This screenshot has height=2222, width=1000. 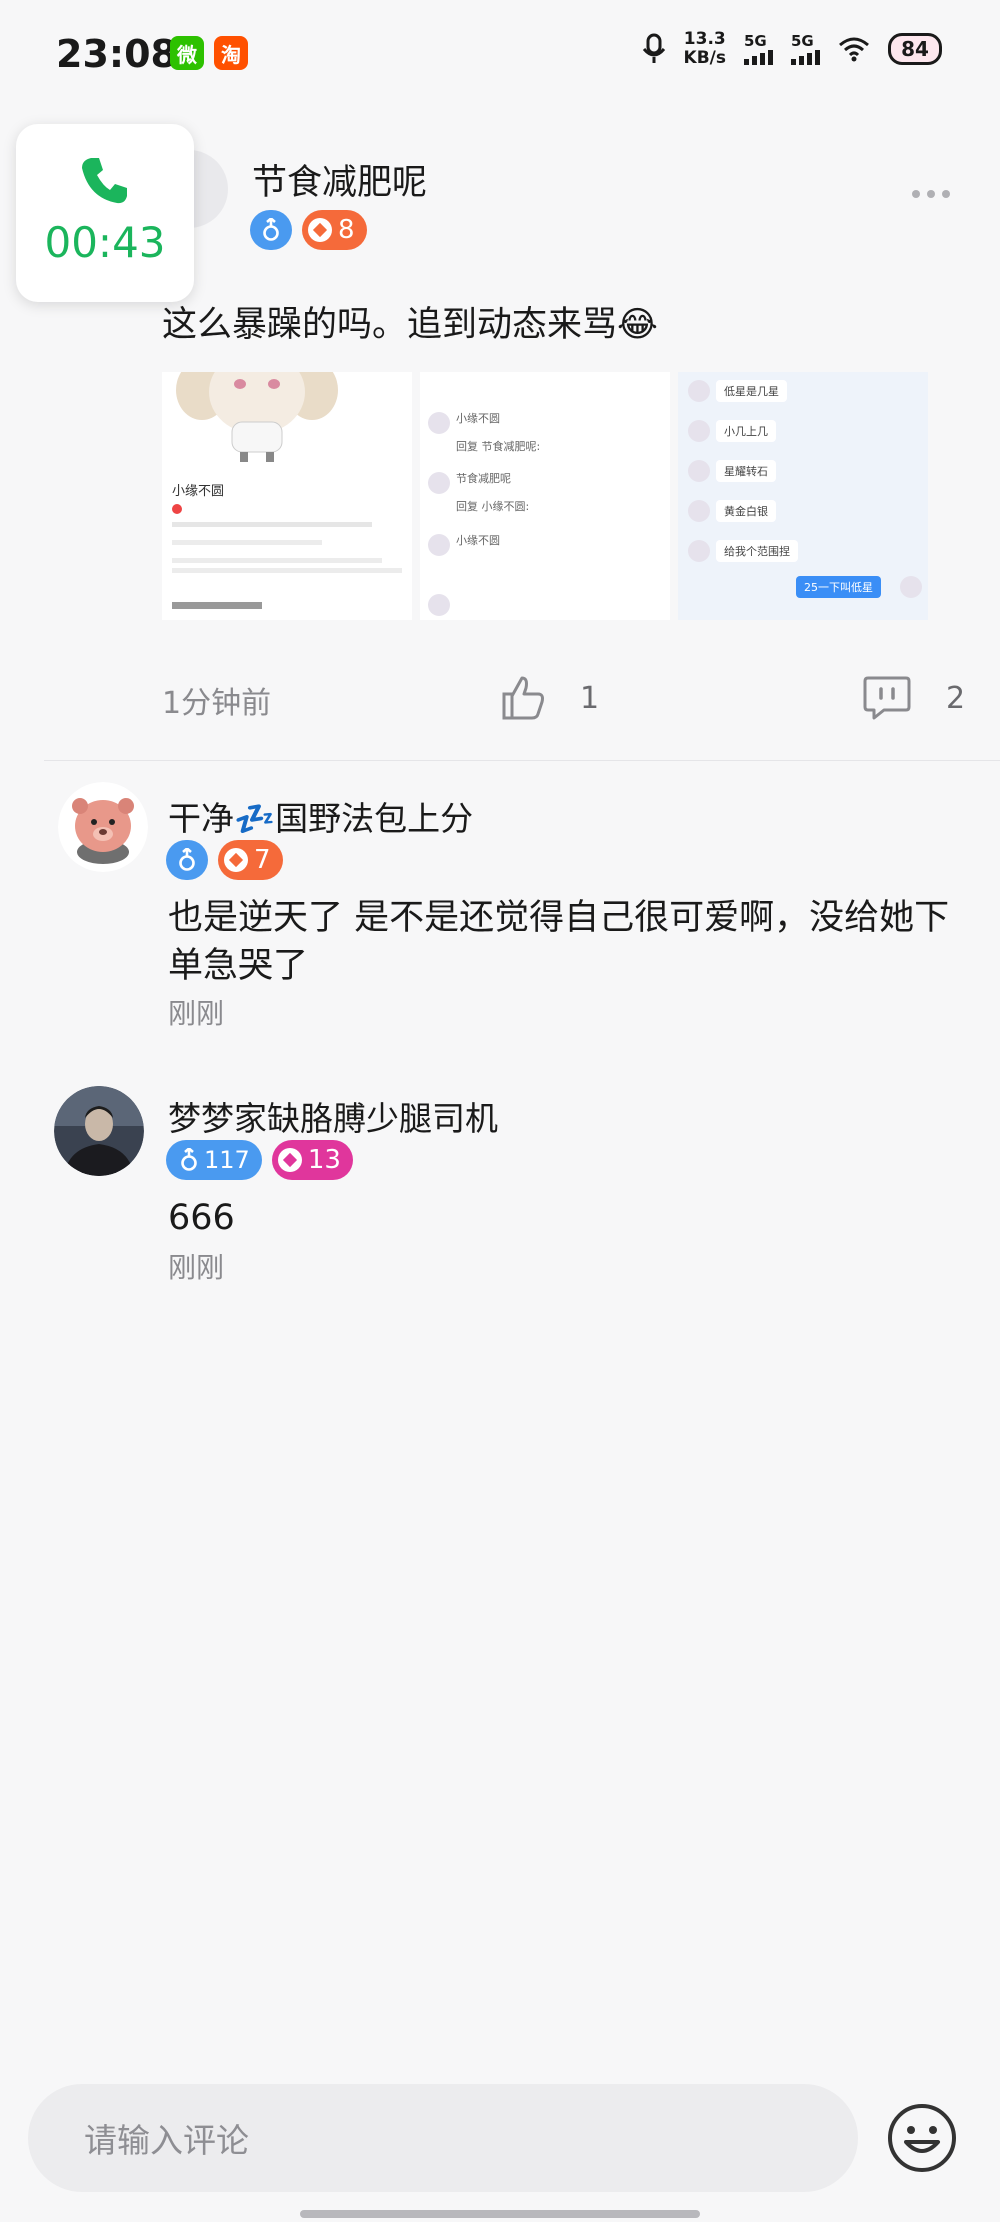 What do you see at coordinates (287, 496) in the screenshot?
I see `post-image: 小缘不圆` at bounding box center [287, 496].